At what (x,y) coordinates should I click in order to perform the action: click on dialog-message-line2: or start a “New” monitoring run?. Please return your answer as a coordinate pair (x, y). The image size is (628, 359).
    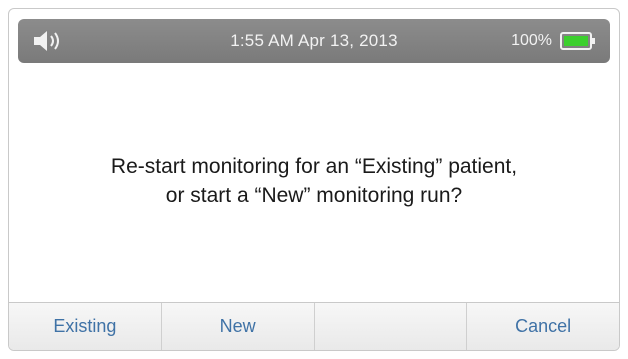
    Looking at the image, I should click on (314, 195).